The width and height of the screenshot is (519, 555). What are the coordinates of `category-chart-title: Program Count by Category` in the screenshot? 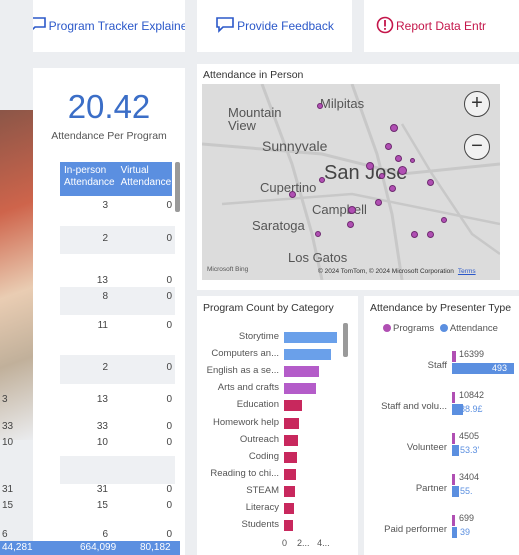 It's located at (268, 308).